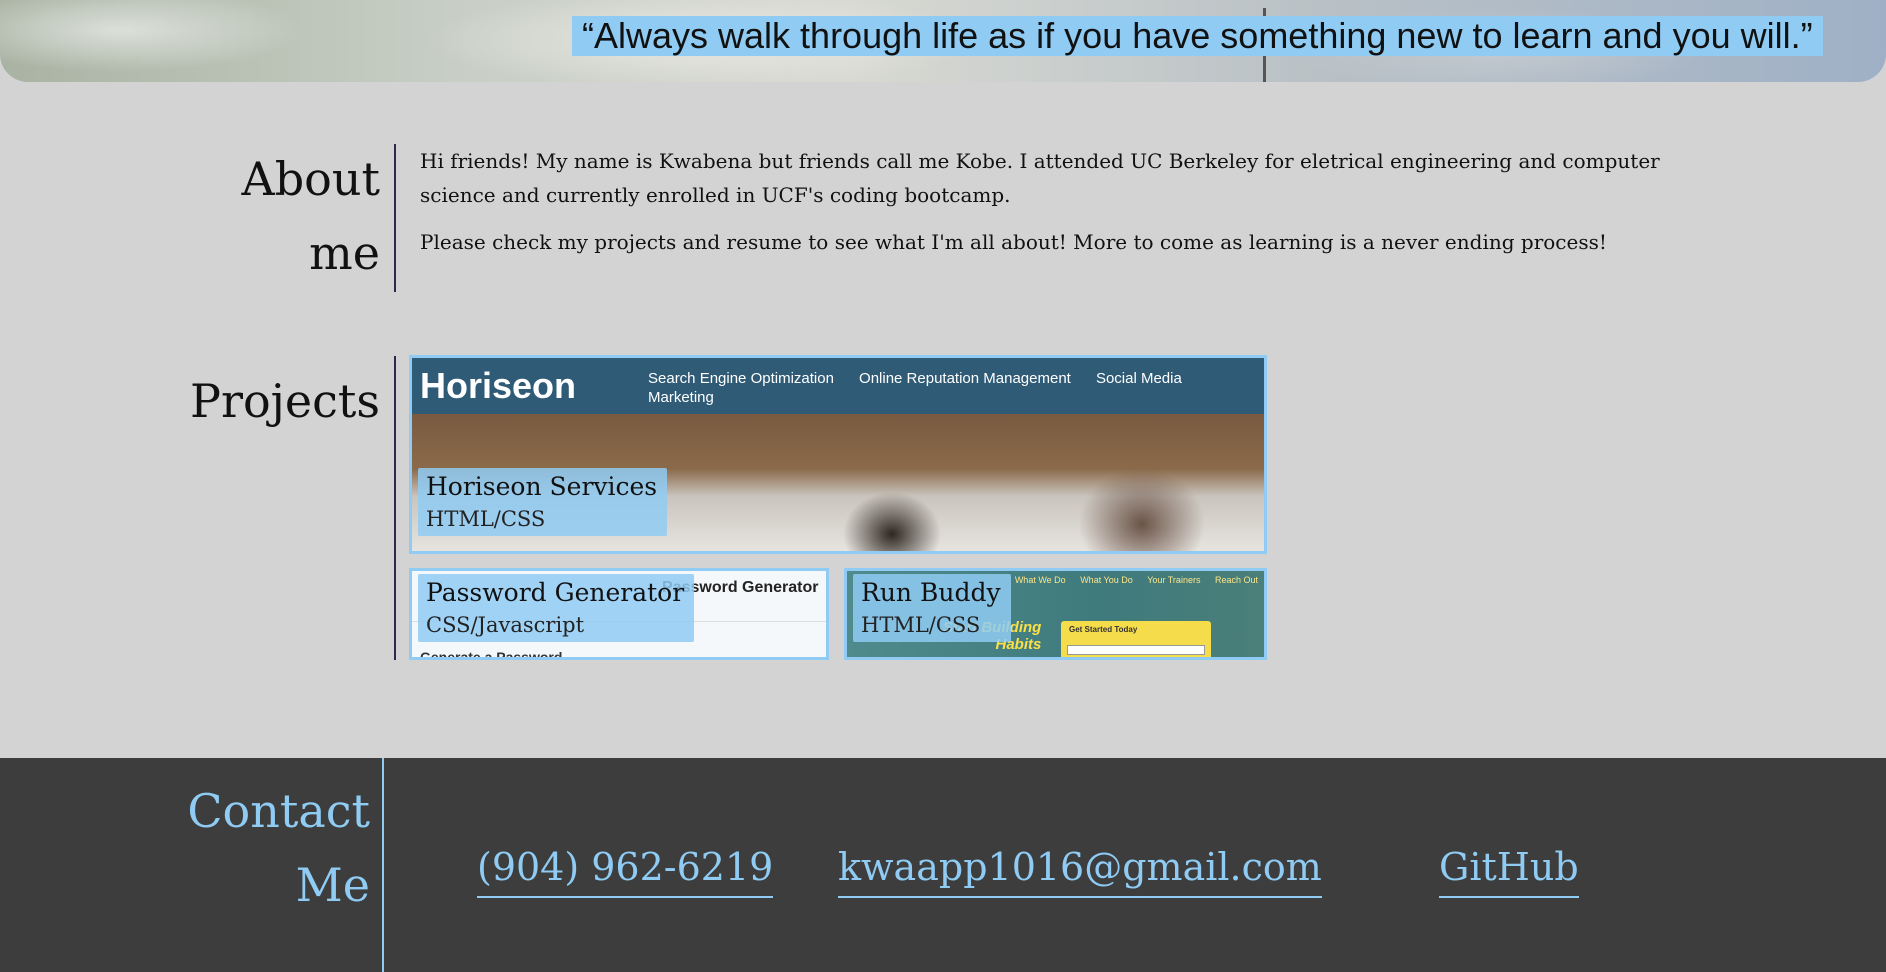 The image size is (1886, 972). Describe the element at coordinates (1136, 639) in the screenshot. I see `run-buddy-preview-form: Get Started Today` at that location.